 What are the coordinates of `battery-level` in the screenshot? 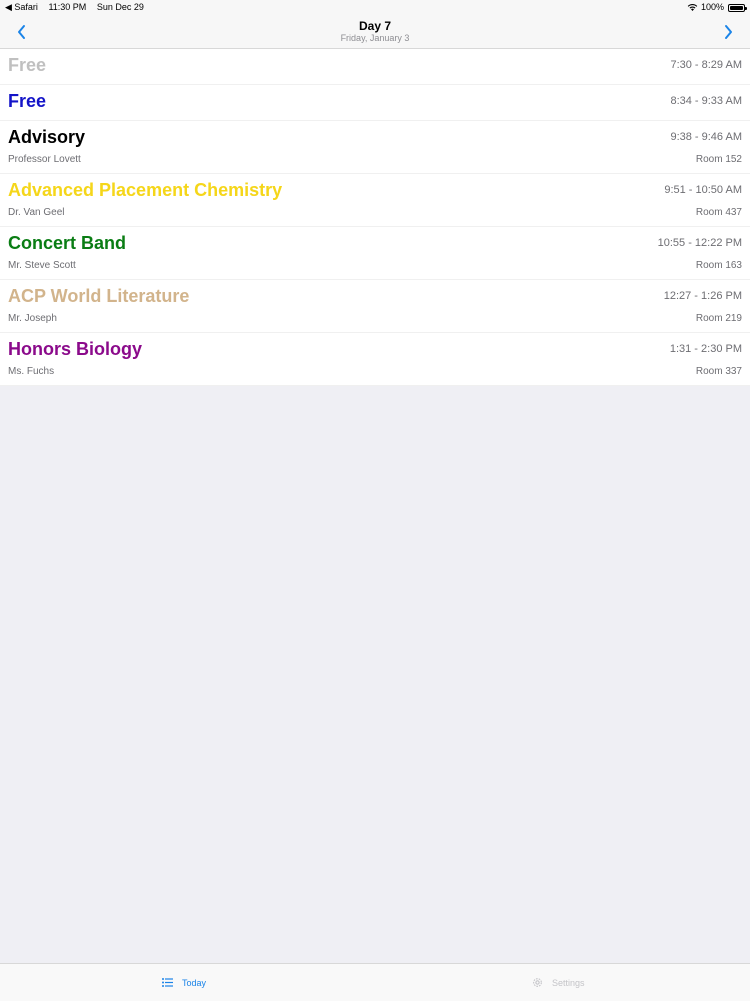 It's located at (736, 7).